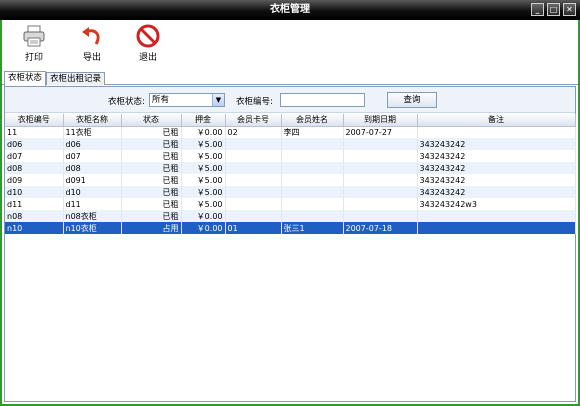 This screenshot has width=580, height=406. I want to click on cell: d09, so click(34, 180).